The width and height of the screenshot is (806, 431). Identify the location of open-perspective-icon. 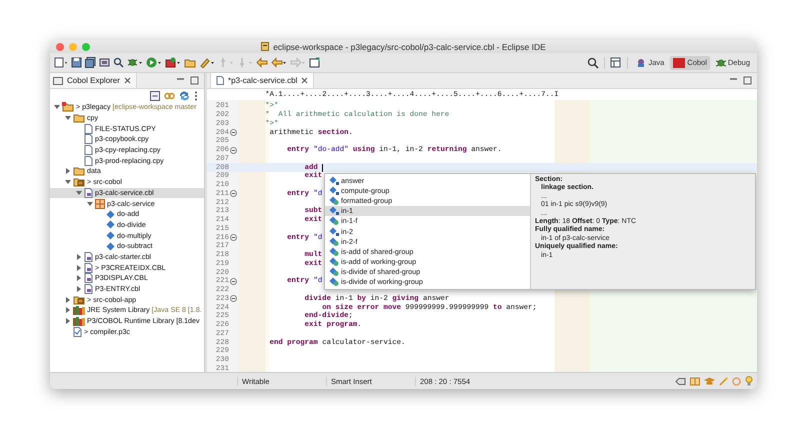
(616, 62).